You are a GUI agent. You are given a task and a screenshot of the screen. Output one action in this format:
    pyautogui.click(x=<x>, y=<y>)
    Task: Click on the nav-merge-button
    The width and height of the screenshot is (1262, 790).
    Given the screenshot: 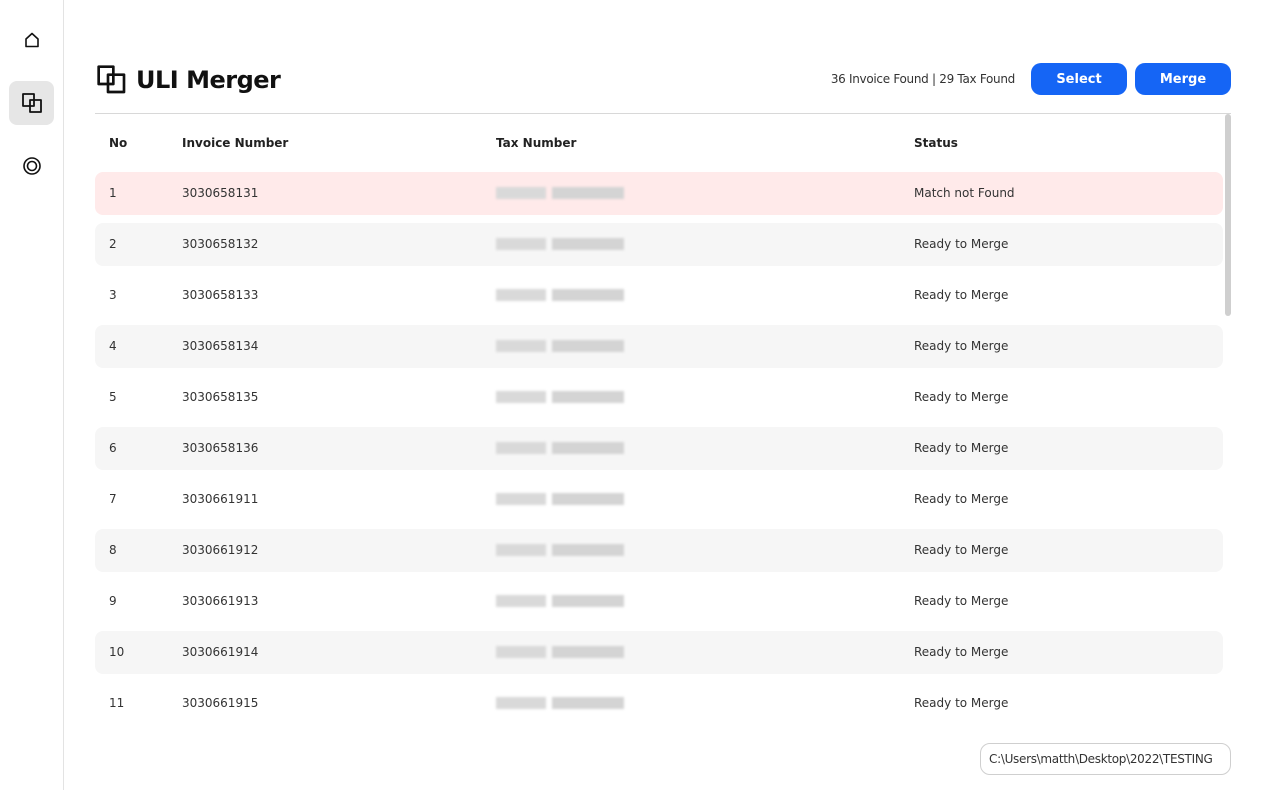 What is the action you would take?
    pyautogui.click(x=31, y=103)
    